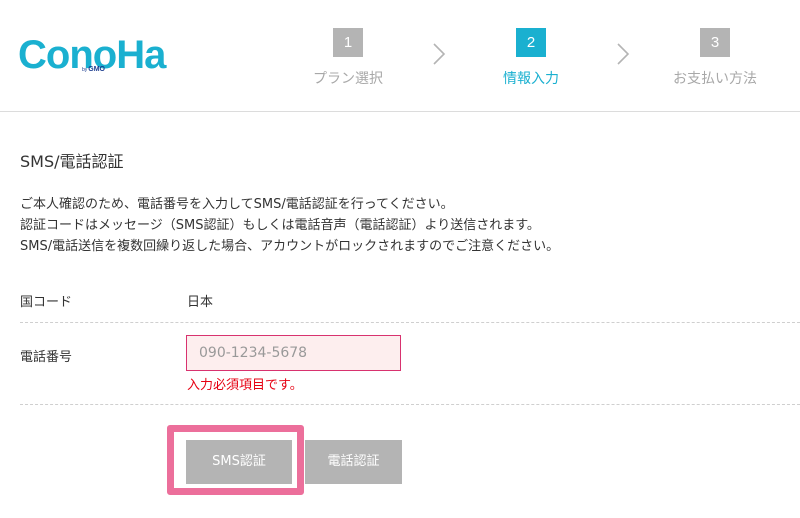 The image size is (800, 518). I want to click on step-label: 情報入力, so click(531, 79).